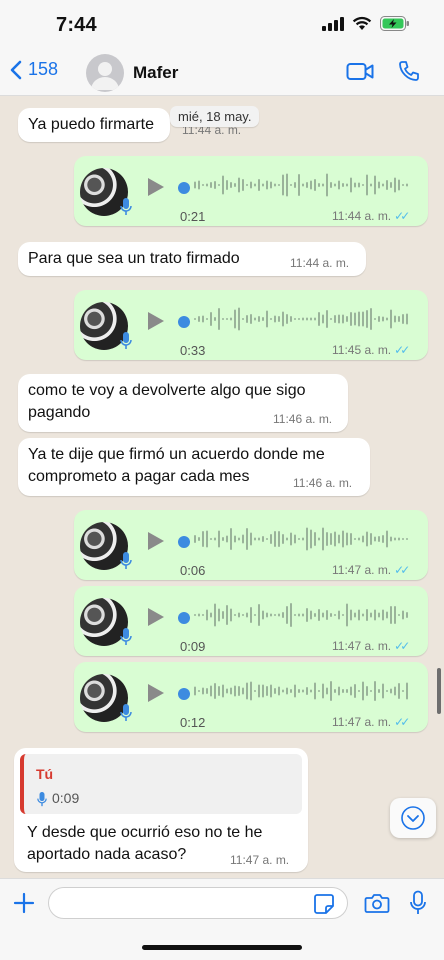 The image size is (444, 960). I want to click on back-chevron-icon, so click(16, 69).